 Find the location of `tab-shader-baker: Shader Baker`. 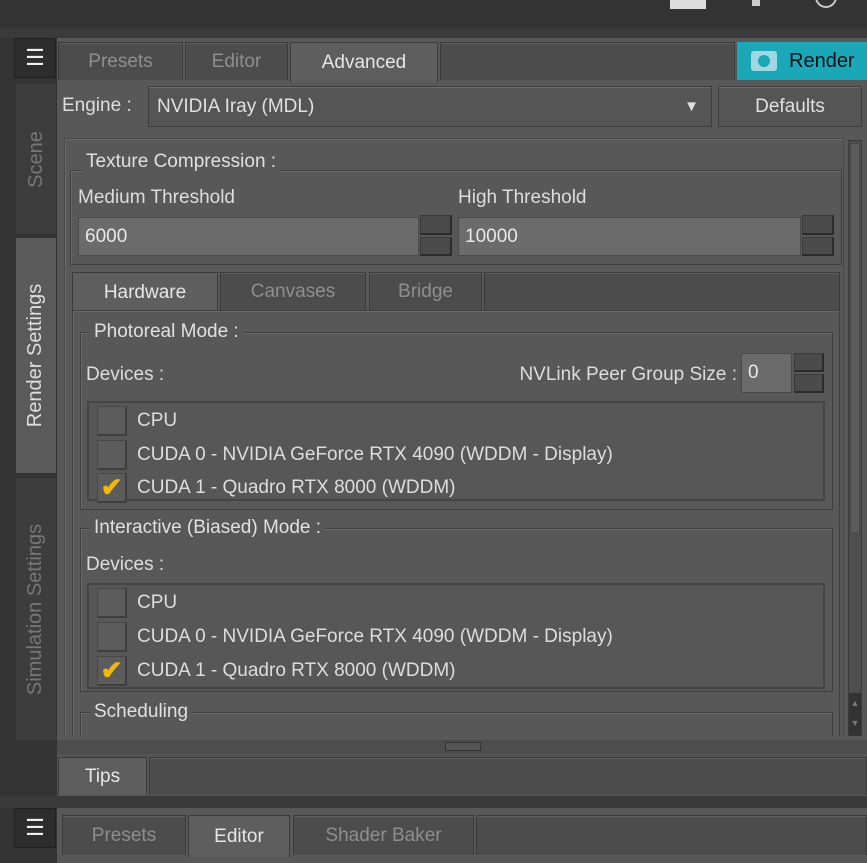

tab-shader-baker: Shader Baker is located at coordinates (383, 835).